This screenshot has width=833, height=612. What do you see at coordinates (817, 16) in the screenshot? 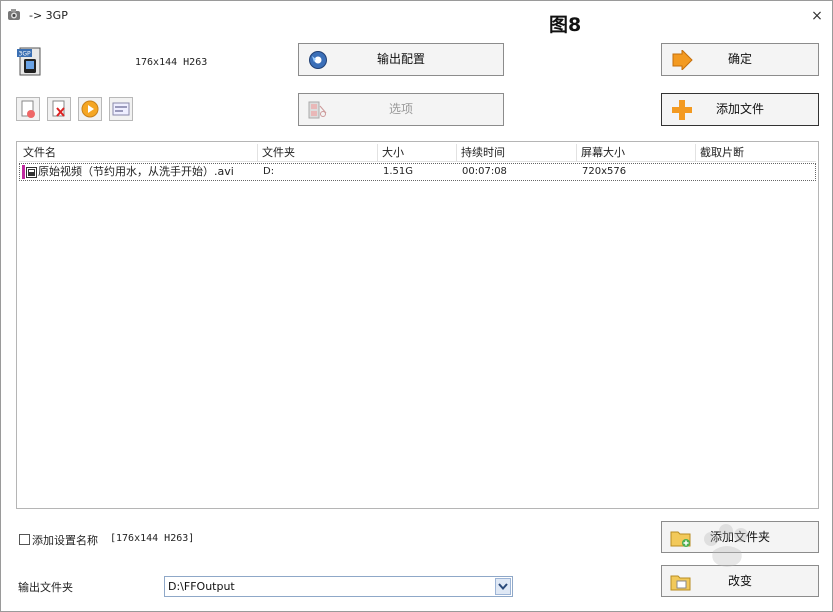
I see `close-button: ×` at bounding box center [817, 16].